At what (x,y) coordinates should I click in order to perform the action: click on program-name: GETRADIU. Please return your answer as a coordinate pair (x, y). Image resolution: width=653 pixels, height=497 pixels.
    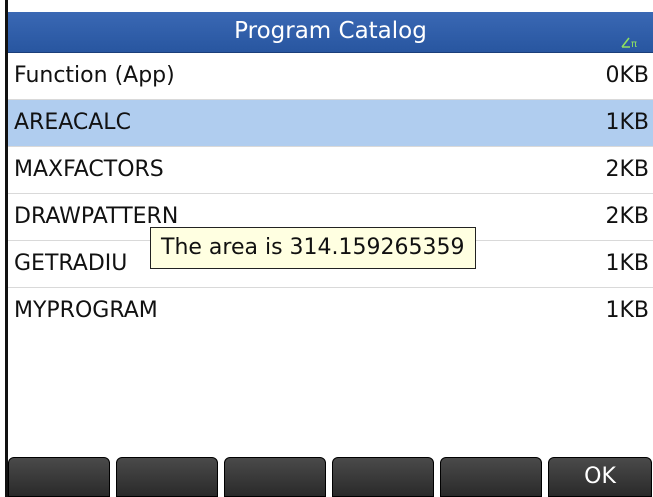
    Looking at the image, I should click on (71, 263).